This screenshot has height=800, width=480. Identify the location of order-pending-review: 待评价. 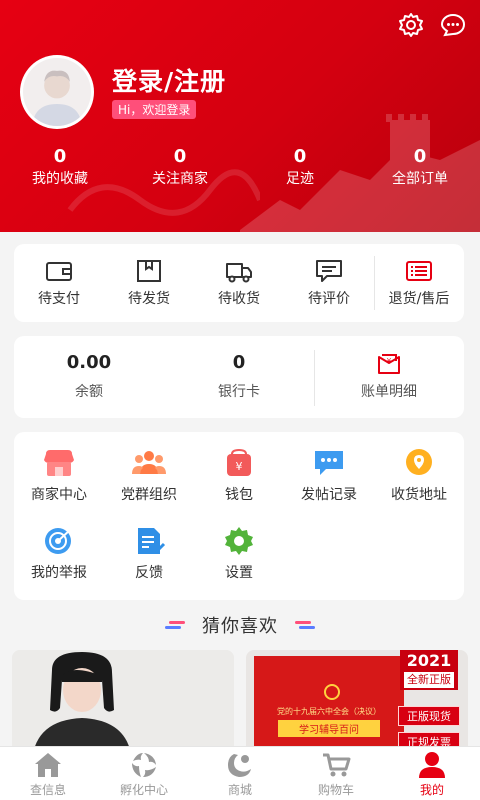
(329, 283).